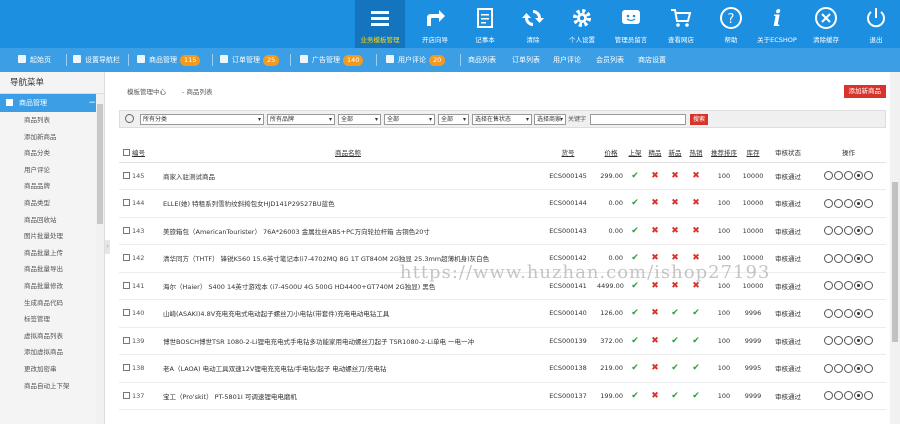 This screenshot has height=424, width=900. I want to click on new-cell: ✖, so click(675, 176).